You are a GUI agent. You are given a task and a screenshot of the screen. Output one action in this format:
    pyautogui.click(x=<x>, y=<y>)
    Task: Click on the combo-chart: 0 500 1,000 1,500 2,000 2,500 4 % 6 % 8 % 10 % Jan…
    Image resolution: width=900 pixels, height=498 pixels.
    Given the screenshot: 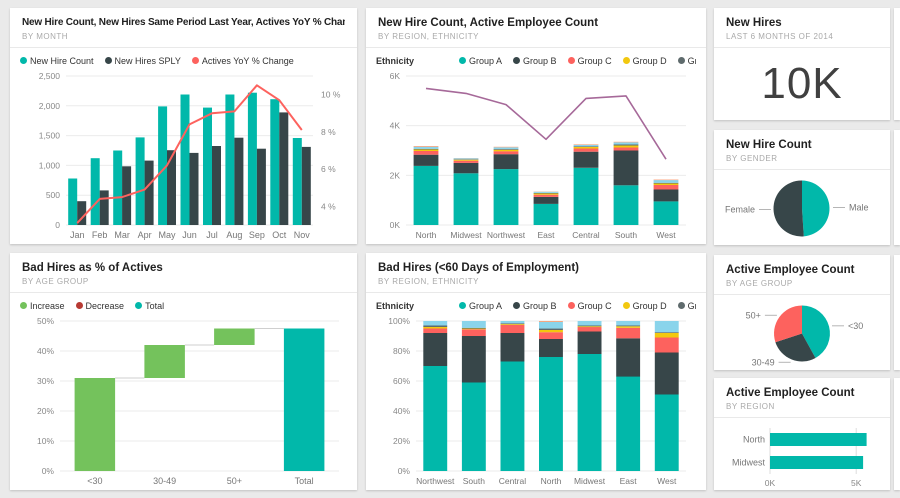 What is the action you would take?
    pyautogui.click(x=183, y=154)
    